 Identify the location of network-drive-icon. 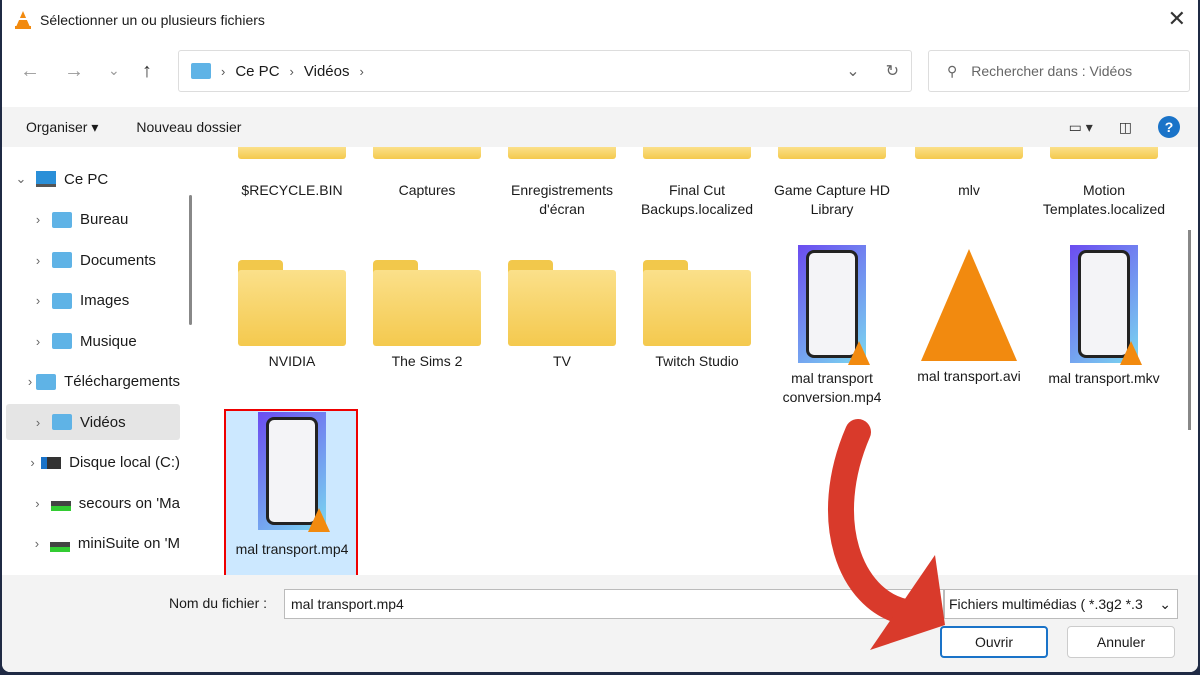
(60, 506).